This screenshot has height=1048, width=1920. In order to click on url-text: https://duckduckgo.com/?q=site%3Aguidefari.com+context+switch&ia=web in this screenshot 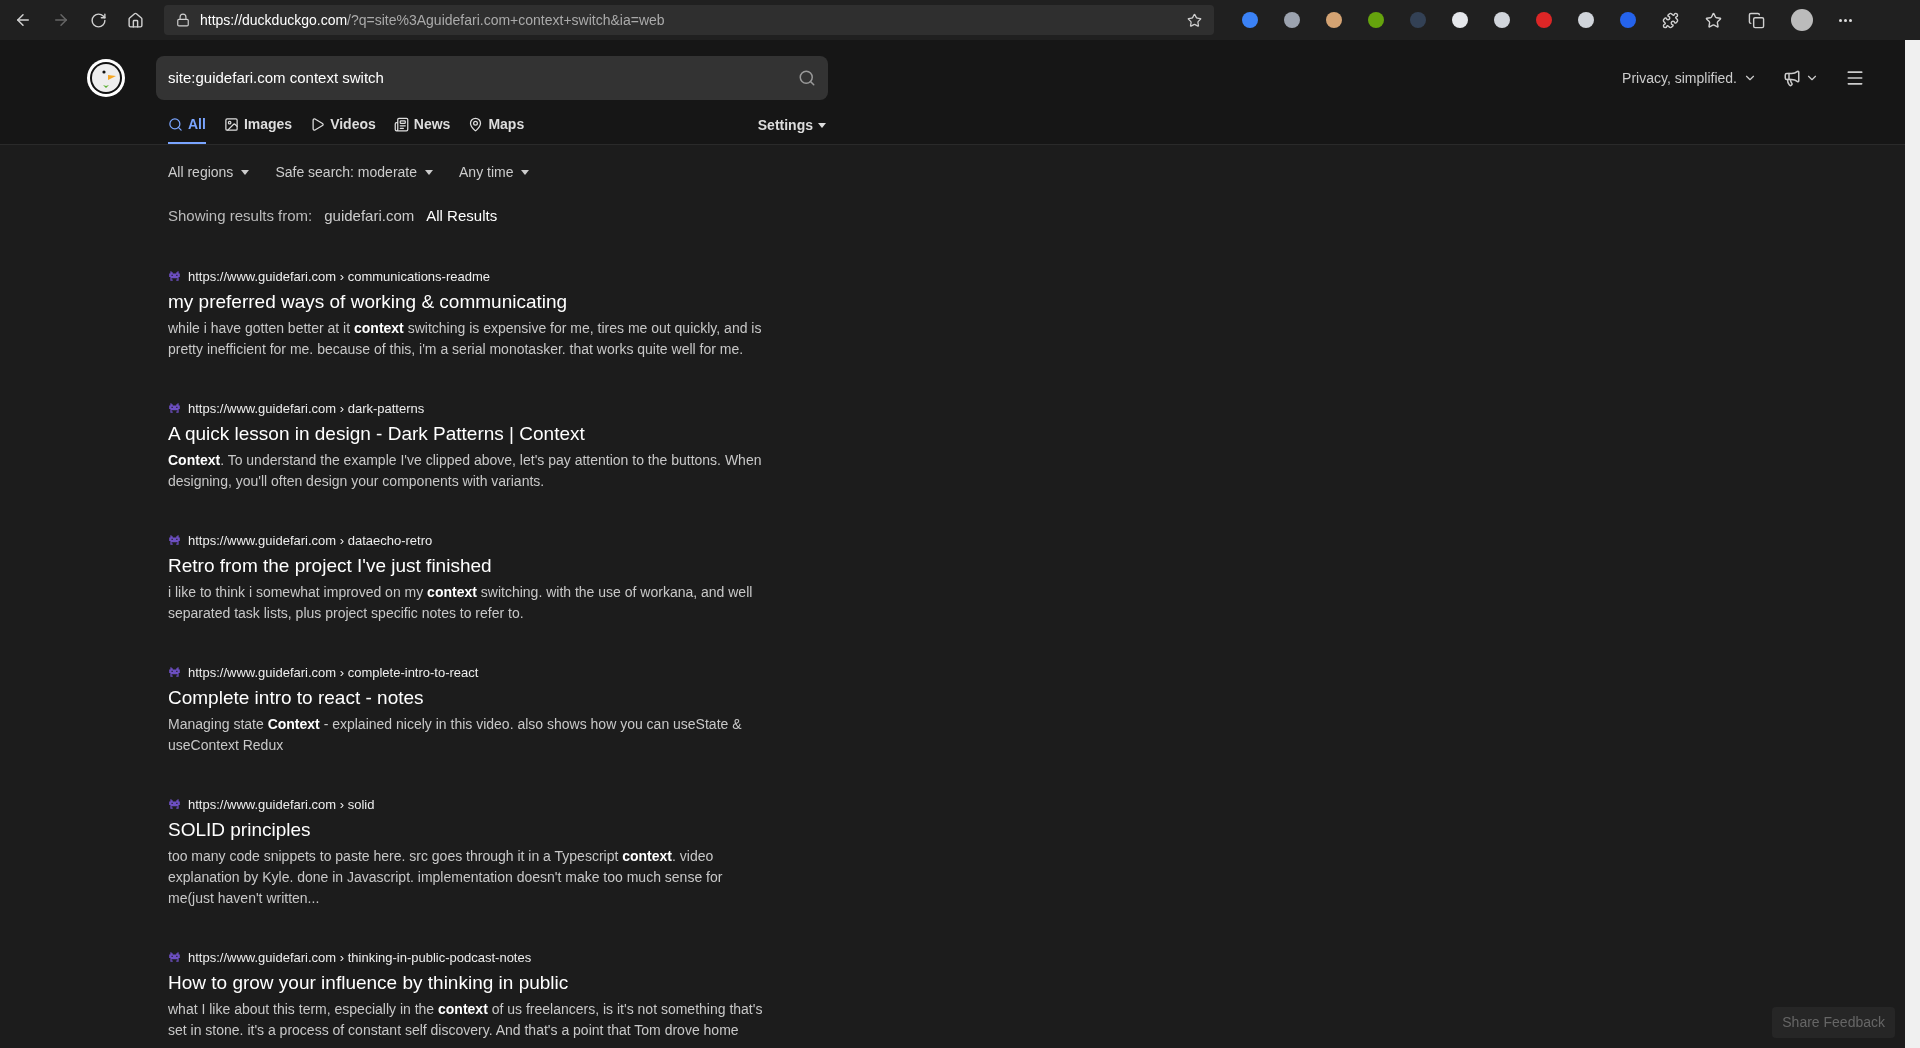, I will do `click(433, 20)`.